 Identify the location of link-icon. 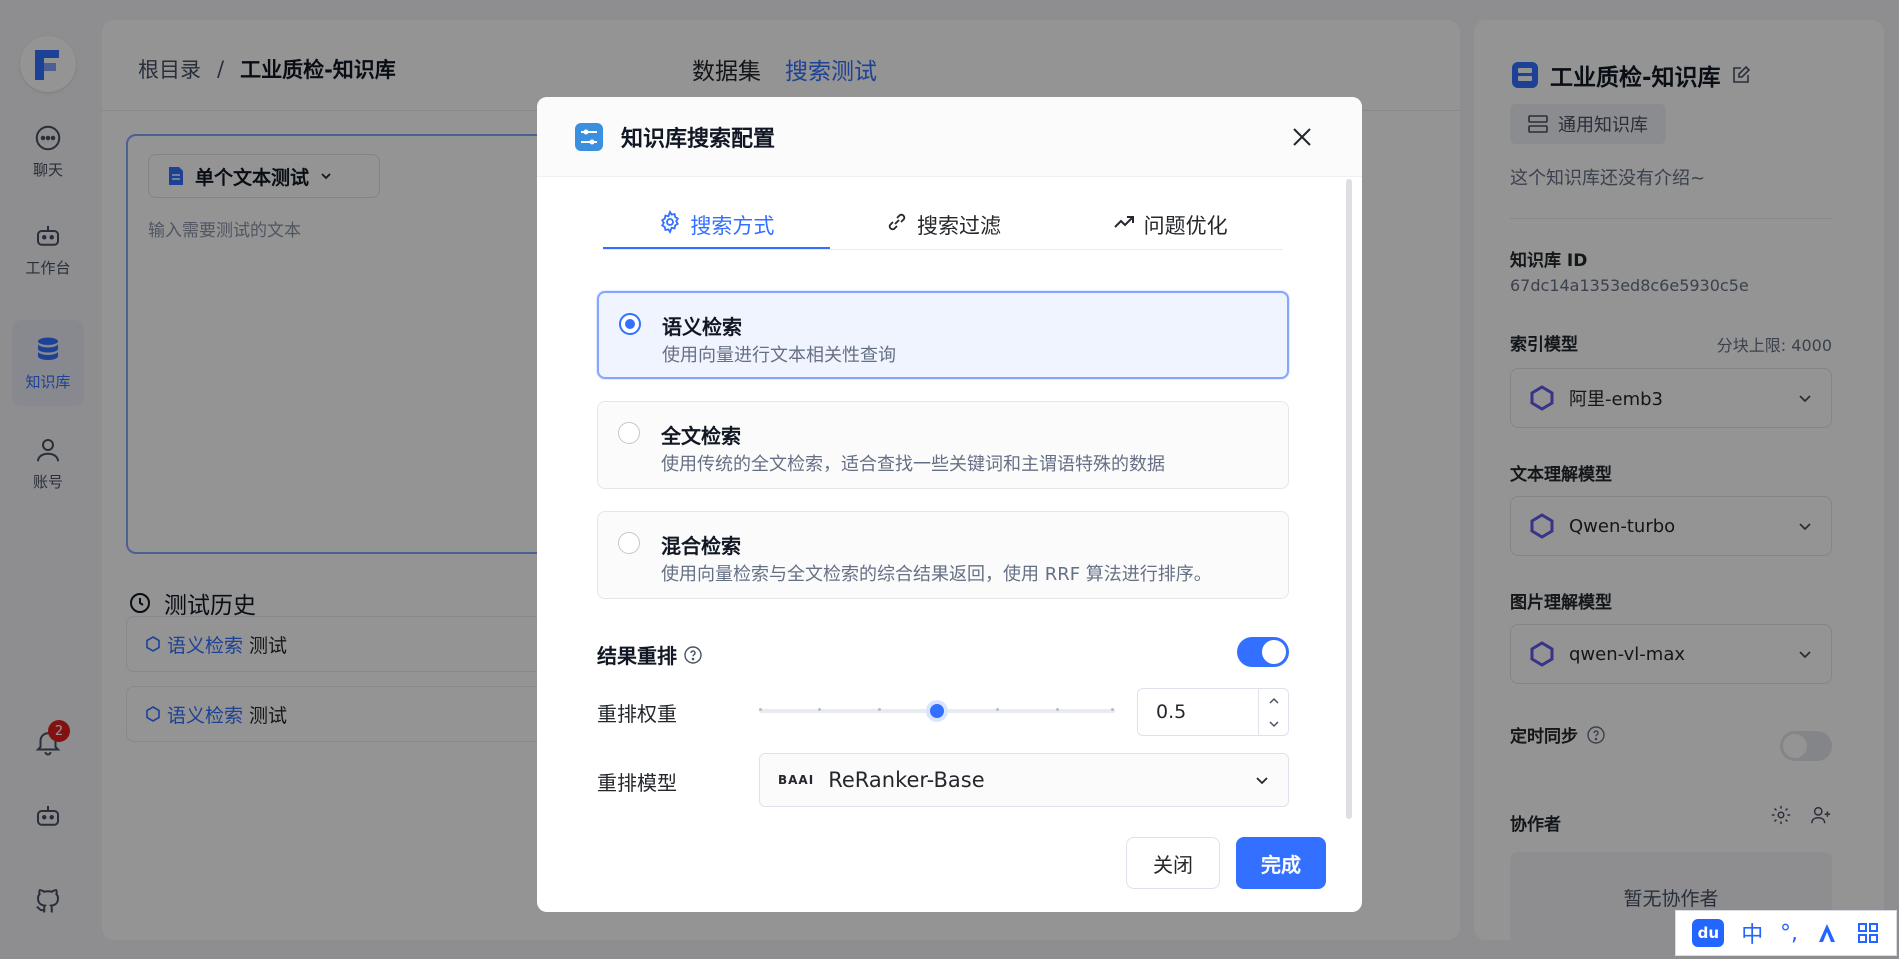
(897, 222).